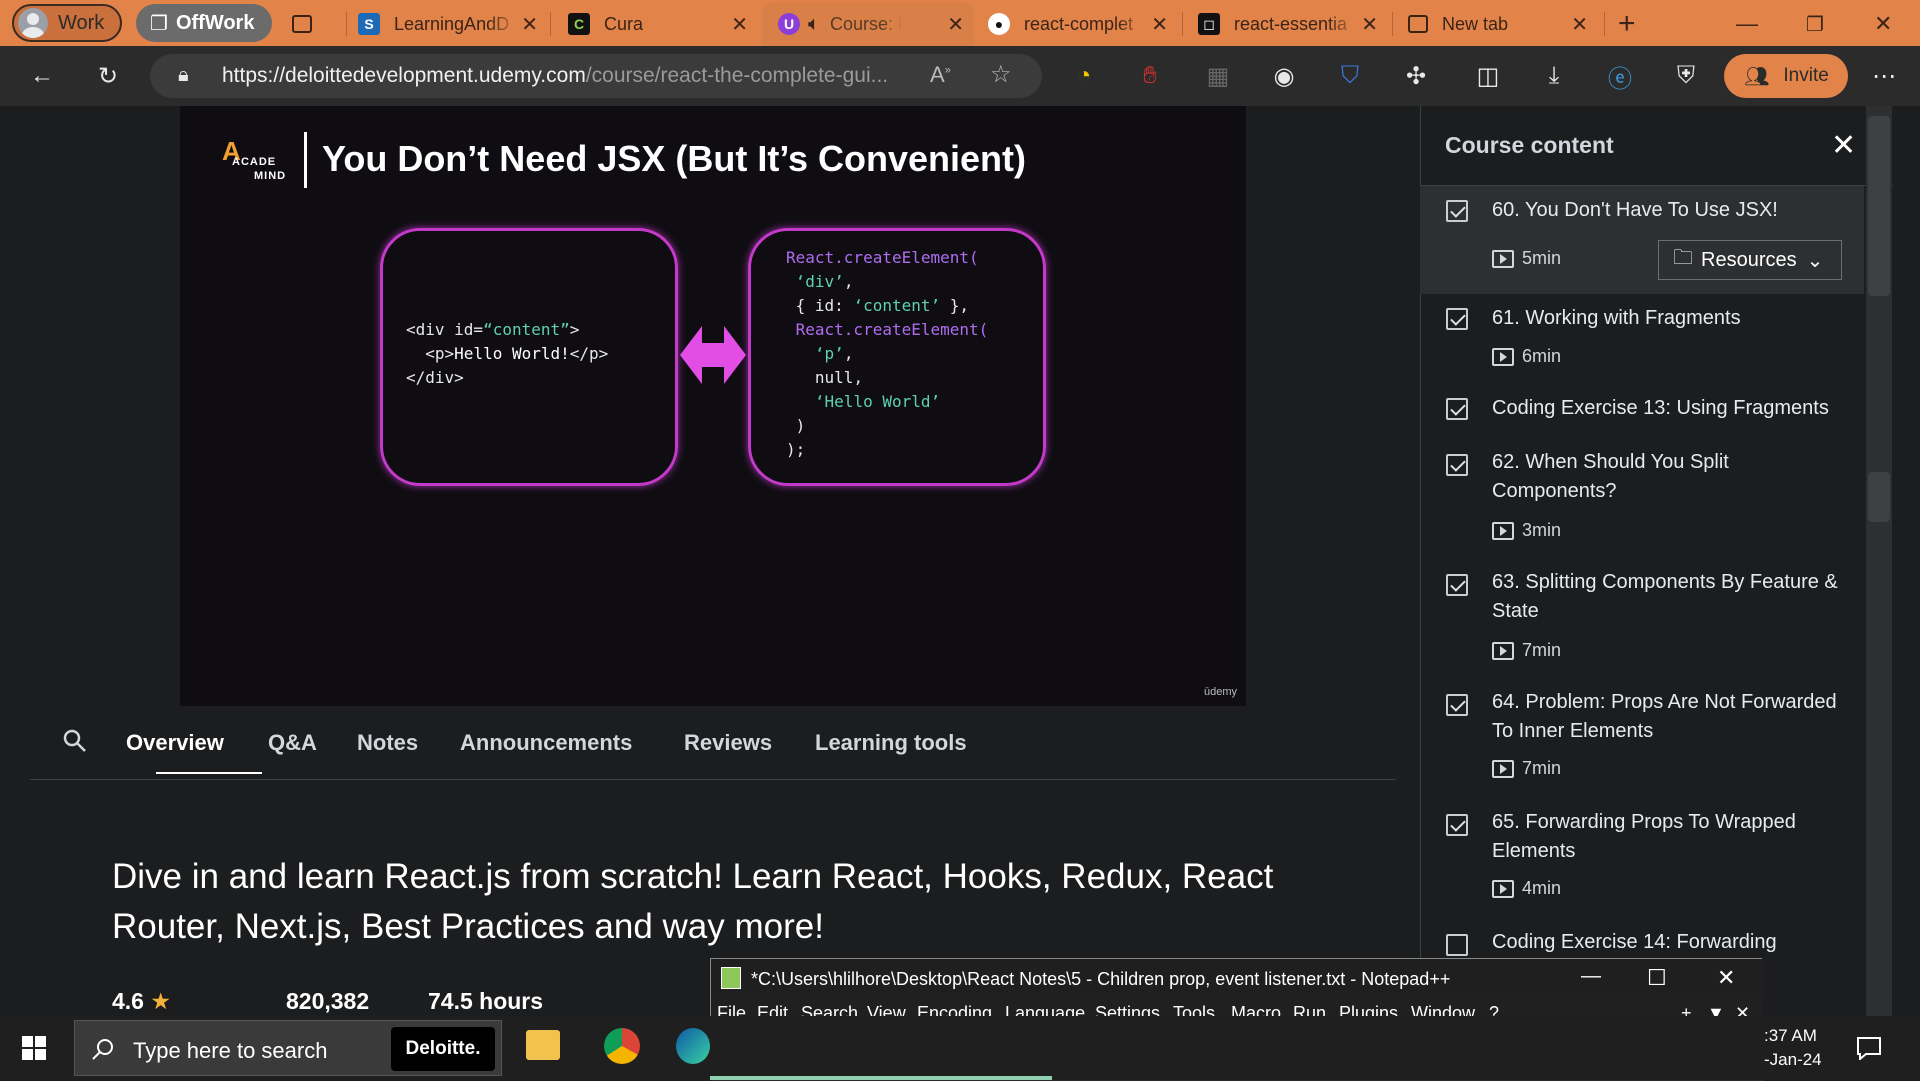  I want to click on minimize-button: —, so click(1751, 24).